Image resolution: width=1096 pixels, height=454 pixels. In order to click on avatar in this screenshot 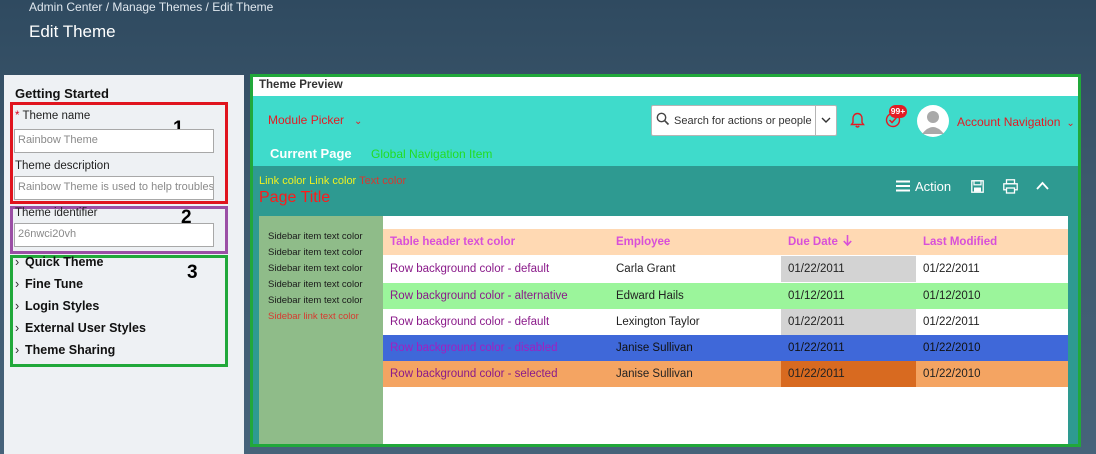, I will do `click(933, 121)`.